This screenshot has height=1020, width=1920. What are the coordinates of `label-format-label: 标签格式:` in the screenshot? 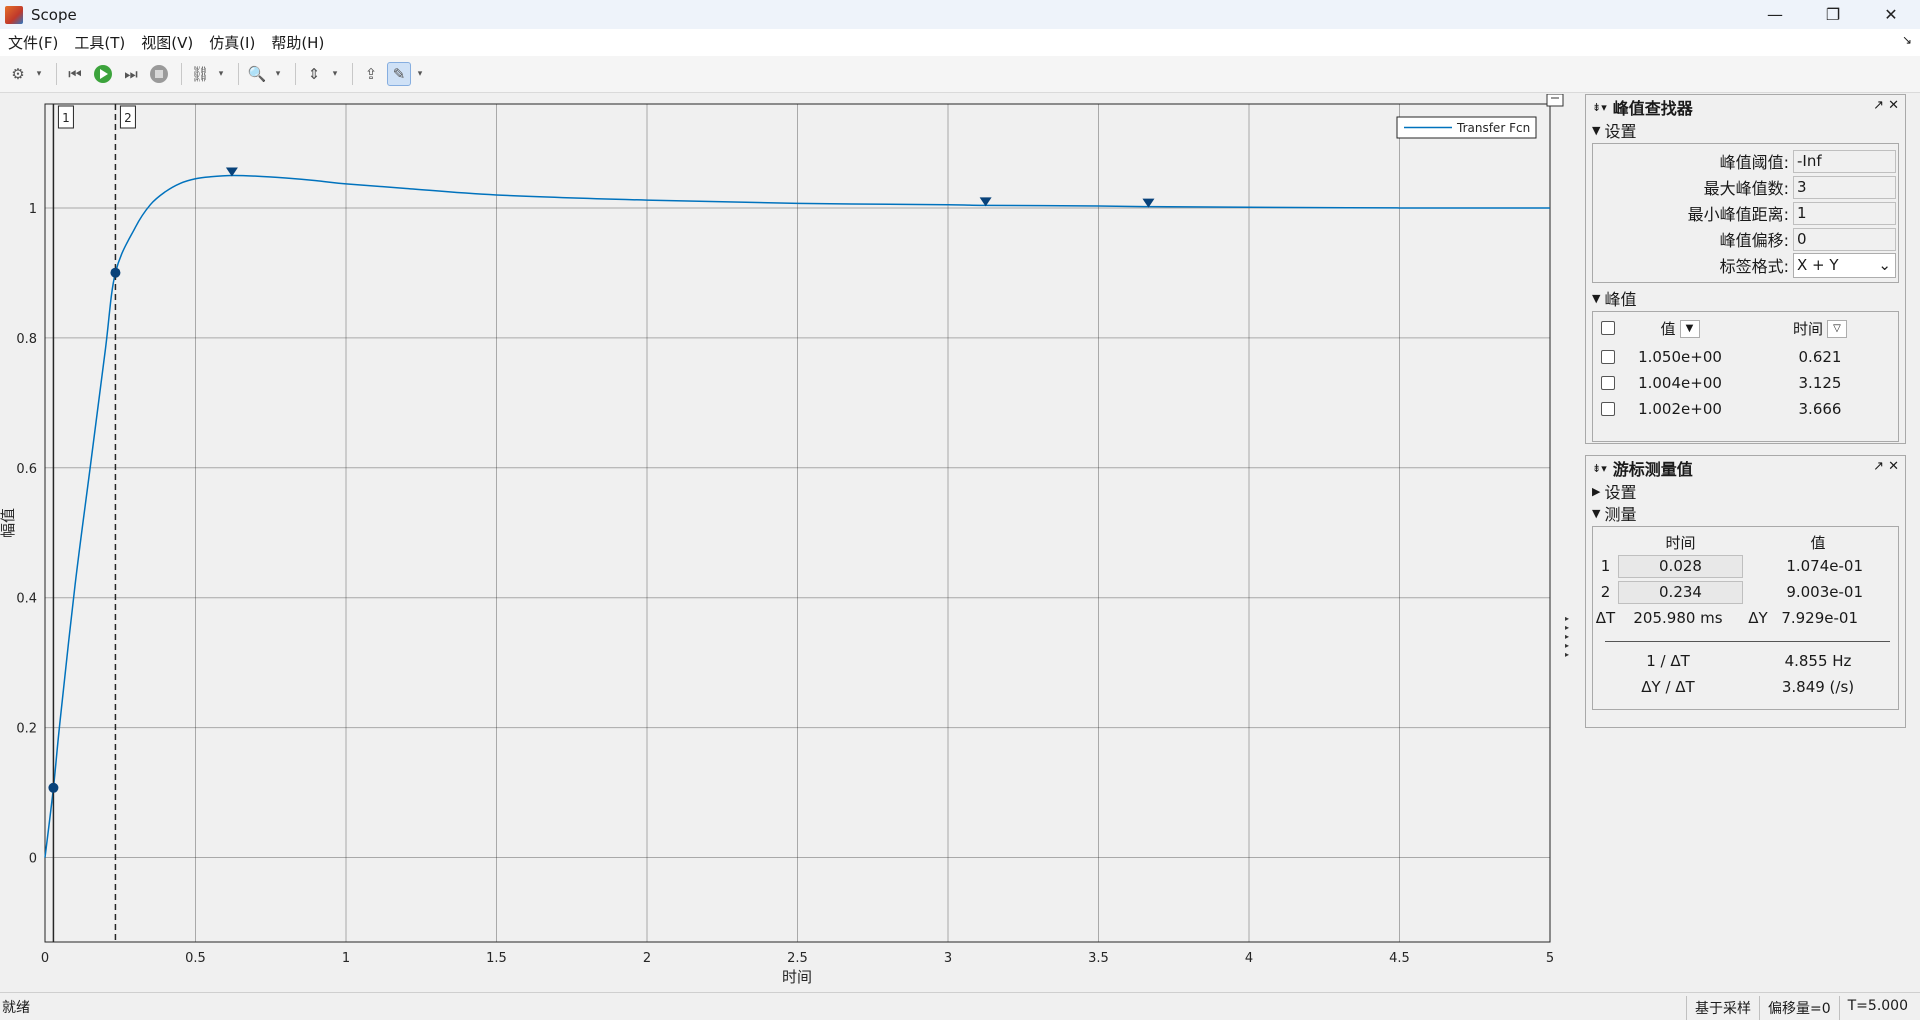 It's located at (1754, 266).